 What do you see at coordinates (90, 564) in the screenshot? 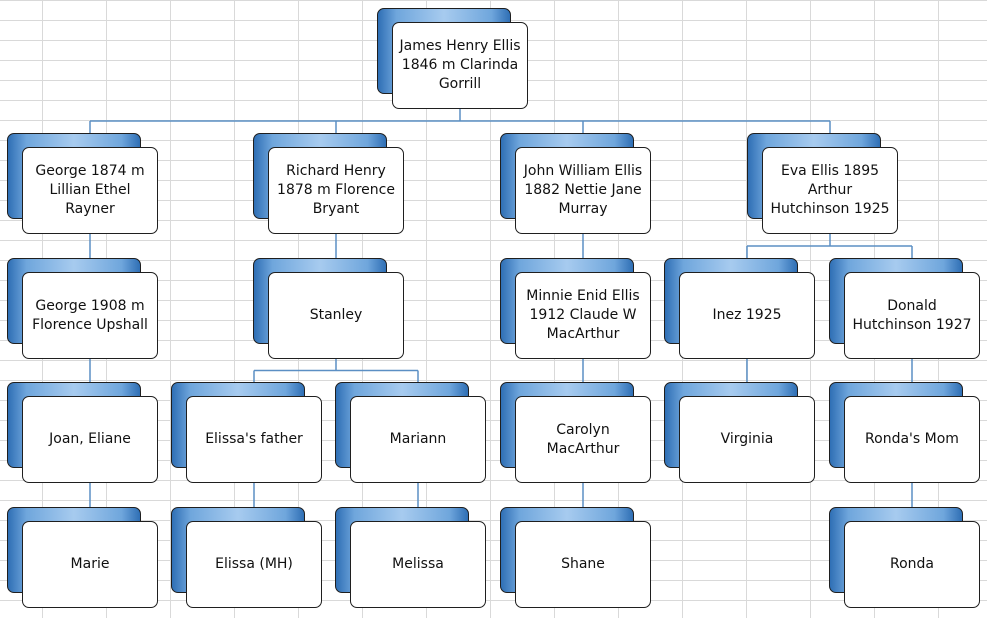
I see `node-label: Marie` at bounding box center [90, 564].